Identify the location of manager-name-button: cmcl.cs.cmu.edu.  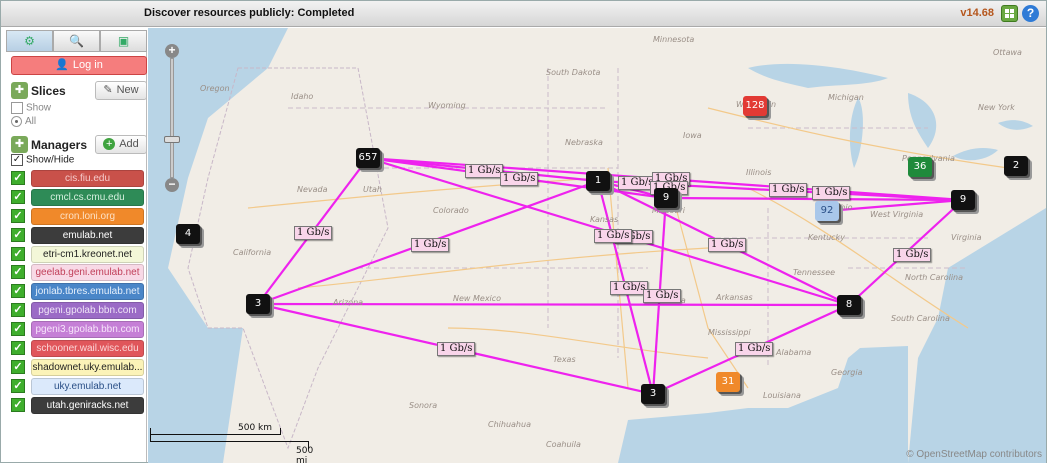
(87, 197).